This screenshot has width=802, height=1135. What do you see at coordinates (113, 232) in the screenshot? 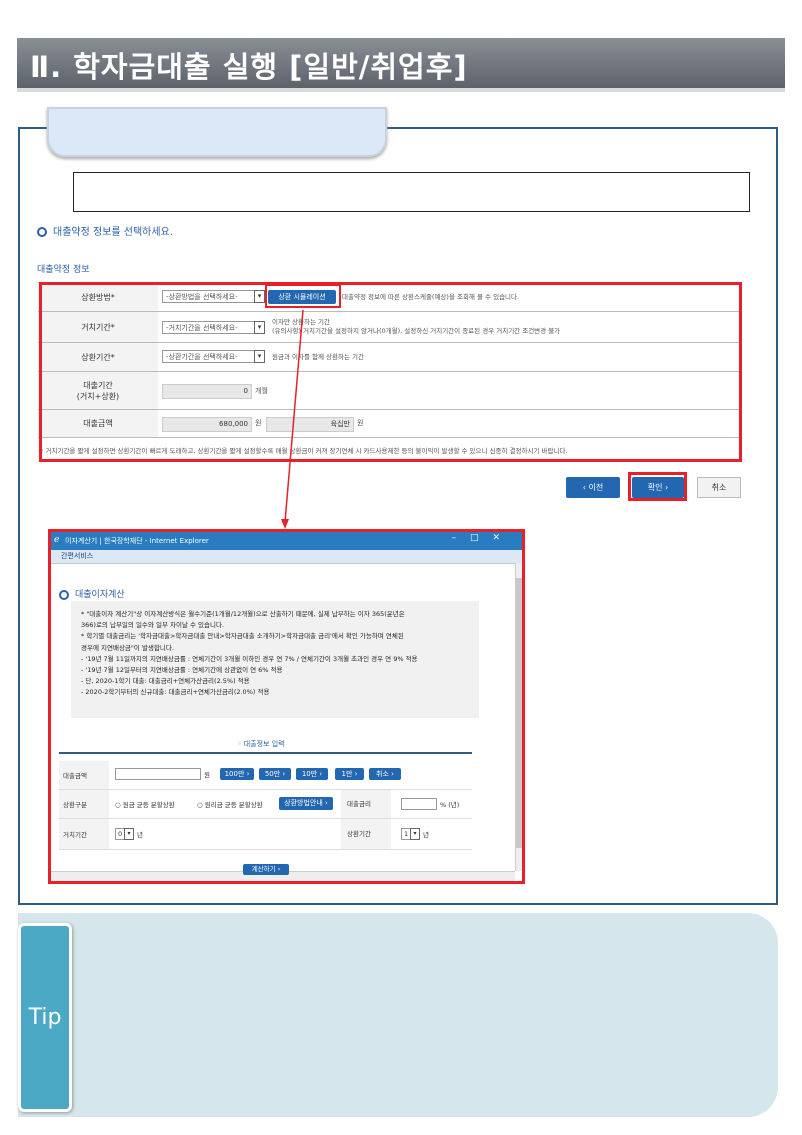
I see `instruction-text: 대출약정 정보를 선택하세요.` at bounding box center [113, 232].